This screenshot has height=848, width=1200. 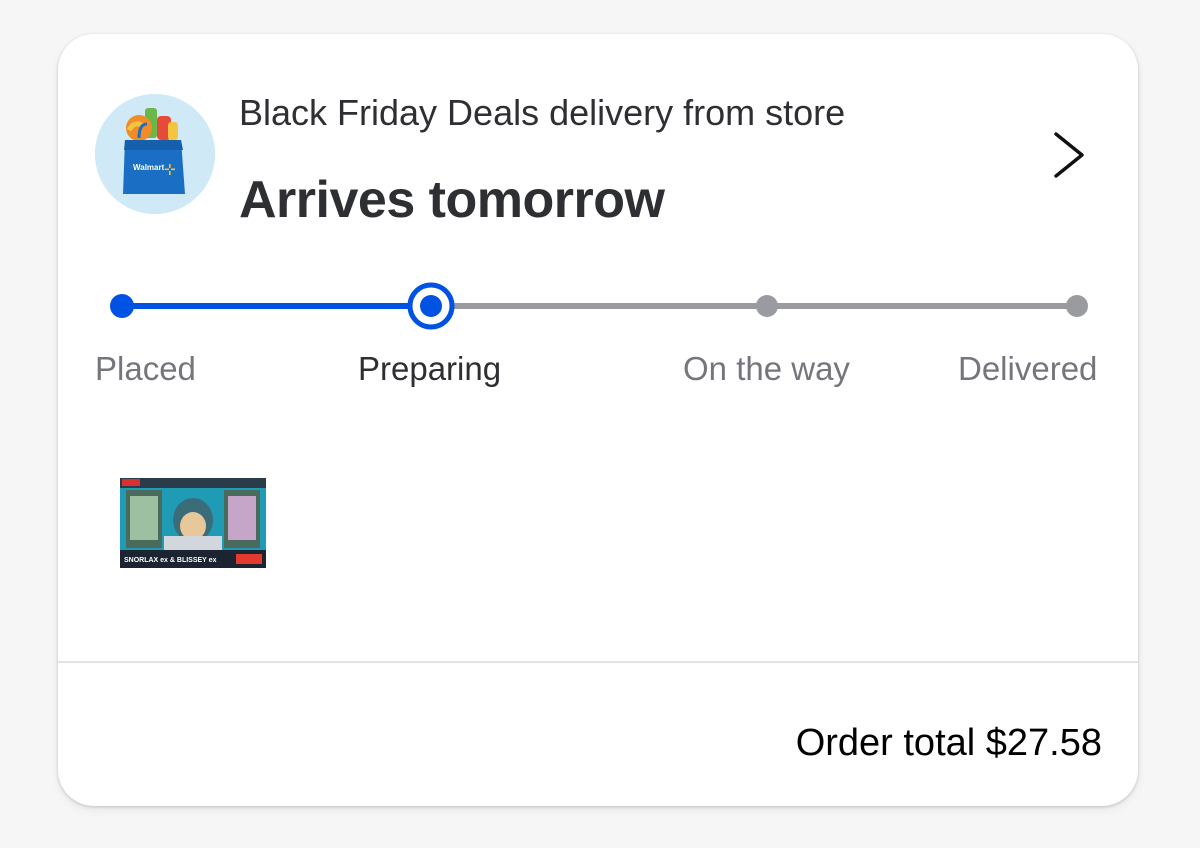 I want to click on product-thumbnail: SNORLAX ex & BLISSEY ex, so click(x=193, y=523).